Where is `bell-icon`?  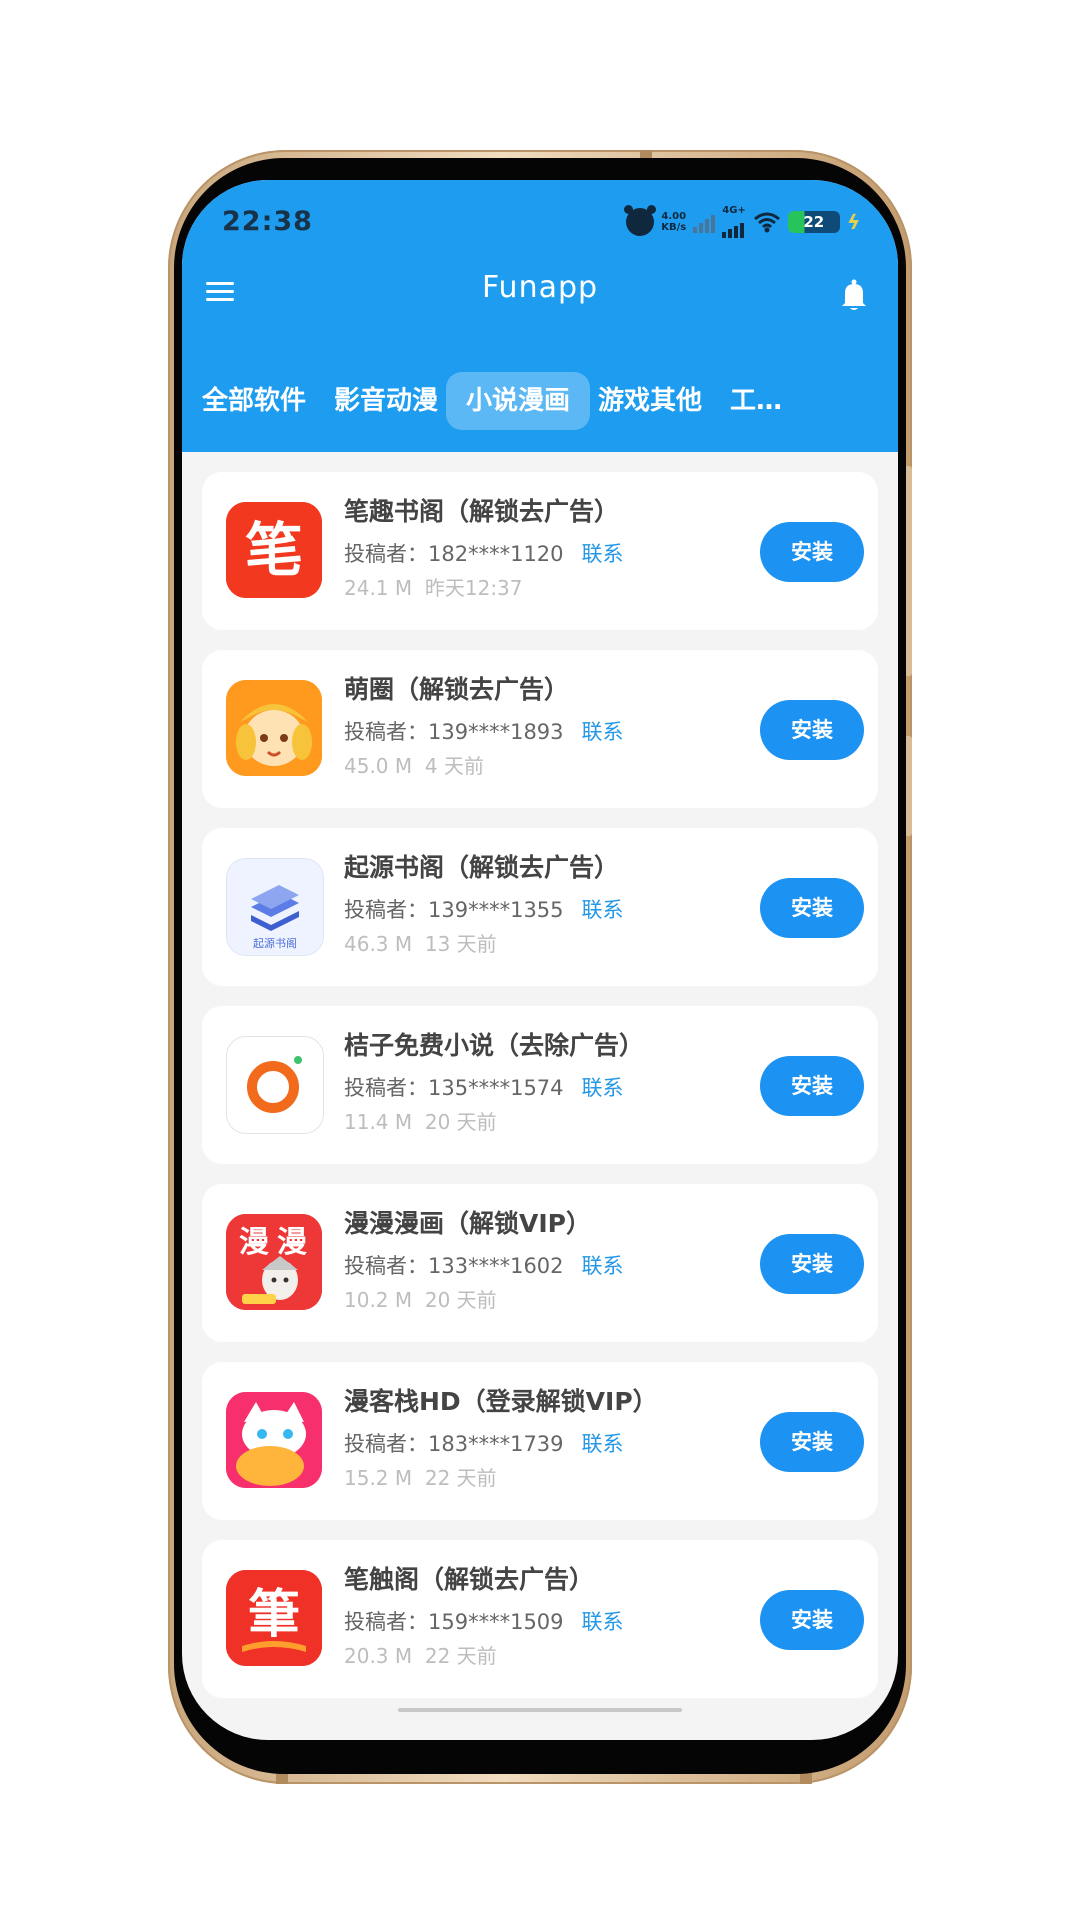 bell-icon is located at coordinates (854, 295).